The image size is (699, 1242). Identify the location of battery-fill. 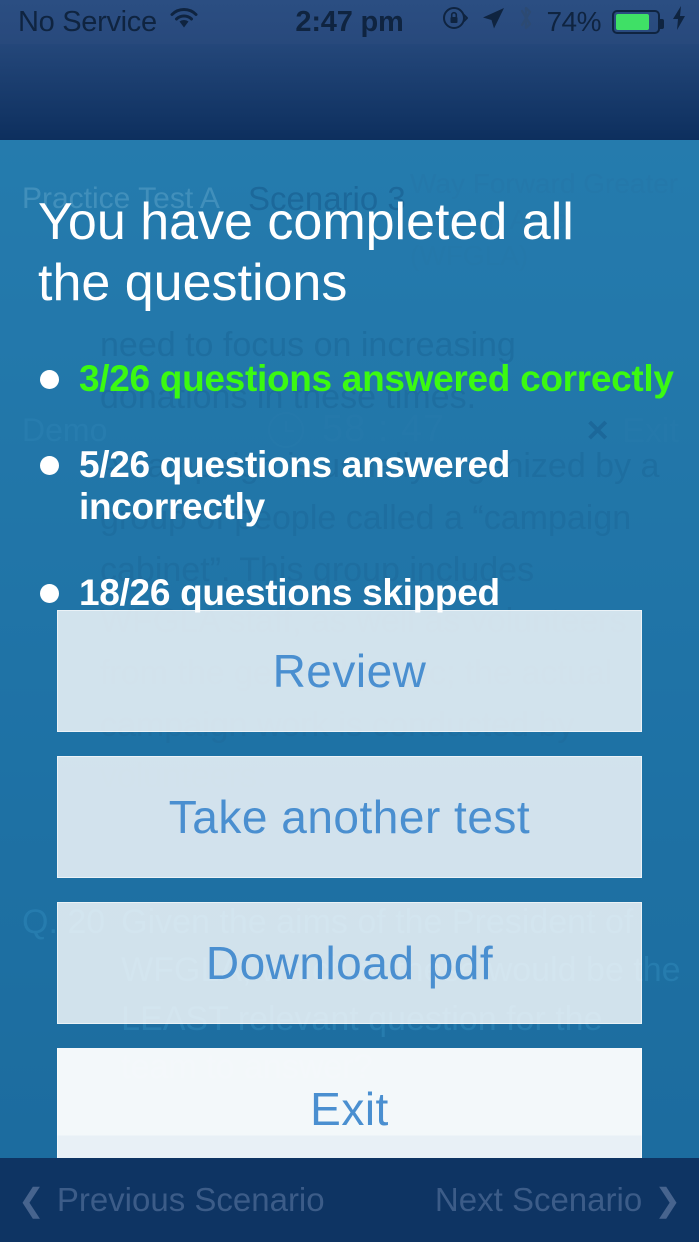
(632, 22).